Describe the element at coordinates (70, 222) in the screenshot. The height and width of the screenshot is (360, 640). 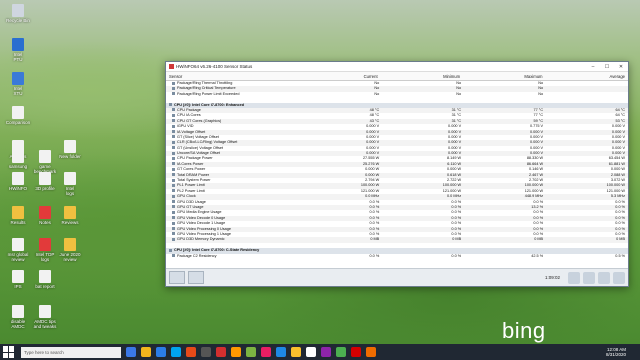
I see `desktop-icon-label: Reviews` at that location.